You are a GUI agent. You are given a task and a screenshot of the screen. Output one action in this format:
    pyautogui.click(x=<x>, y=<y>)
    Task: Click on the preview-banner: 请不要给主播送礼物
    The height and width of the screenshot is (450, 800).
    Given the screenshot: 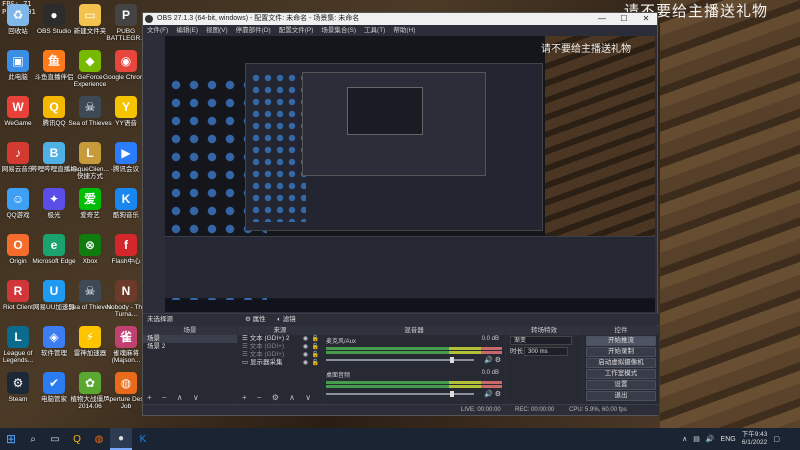 What is the action you would take?
    pyautogui.click(x=586, y=49)
    